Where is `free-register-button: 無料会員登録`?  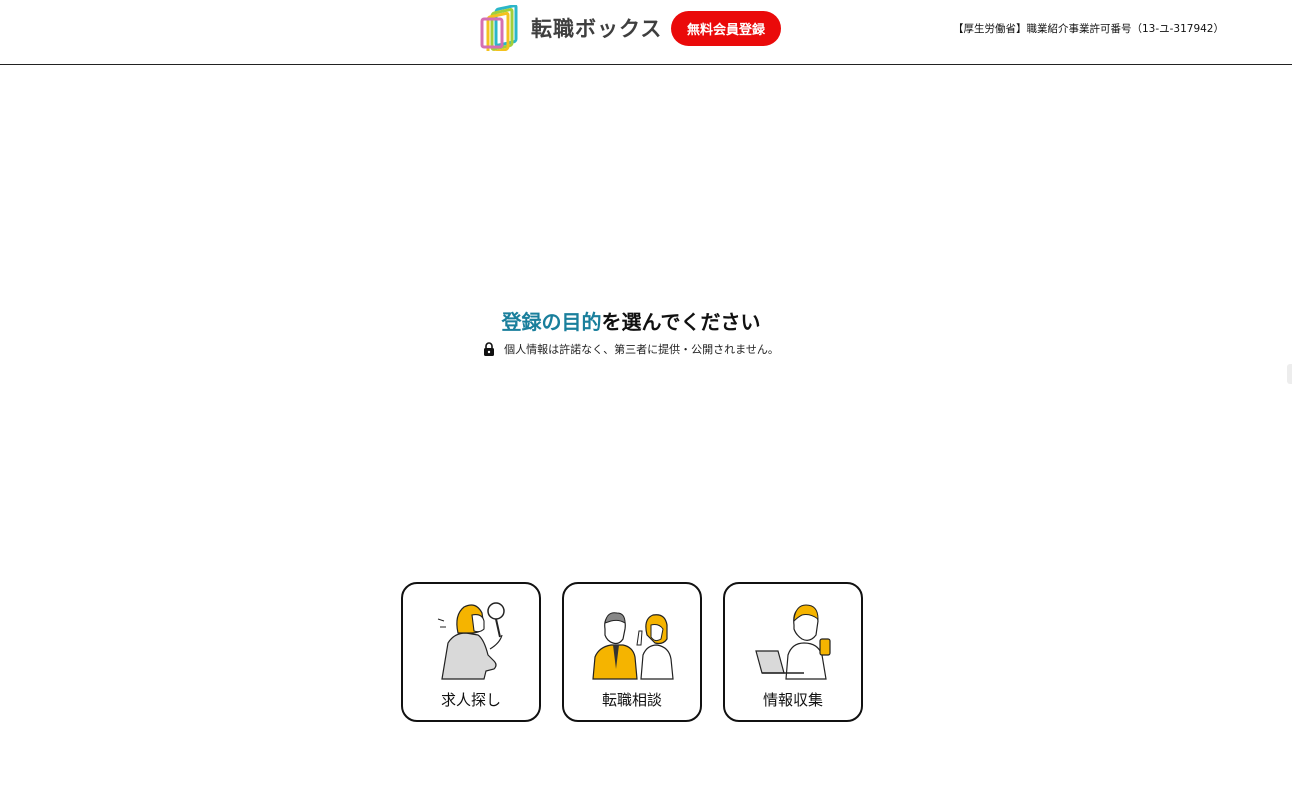 free-register-button: 無料会員登録 is located at coordinates (726, 28).